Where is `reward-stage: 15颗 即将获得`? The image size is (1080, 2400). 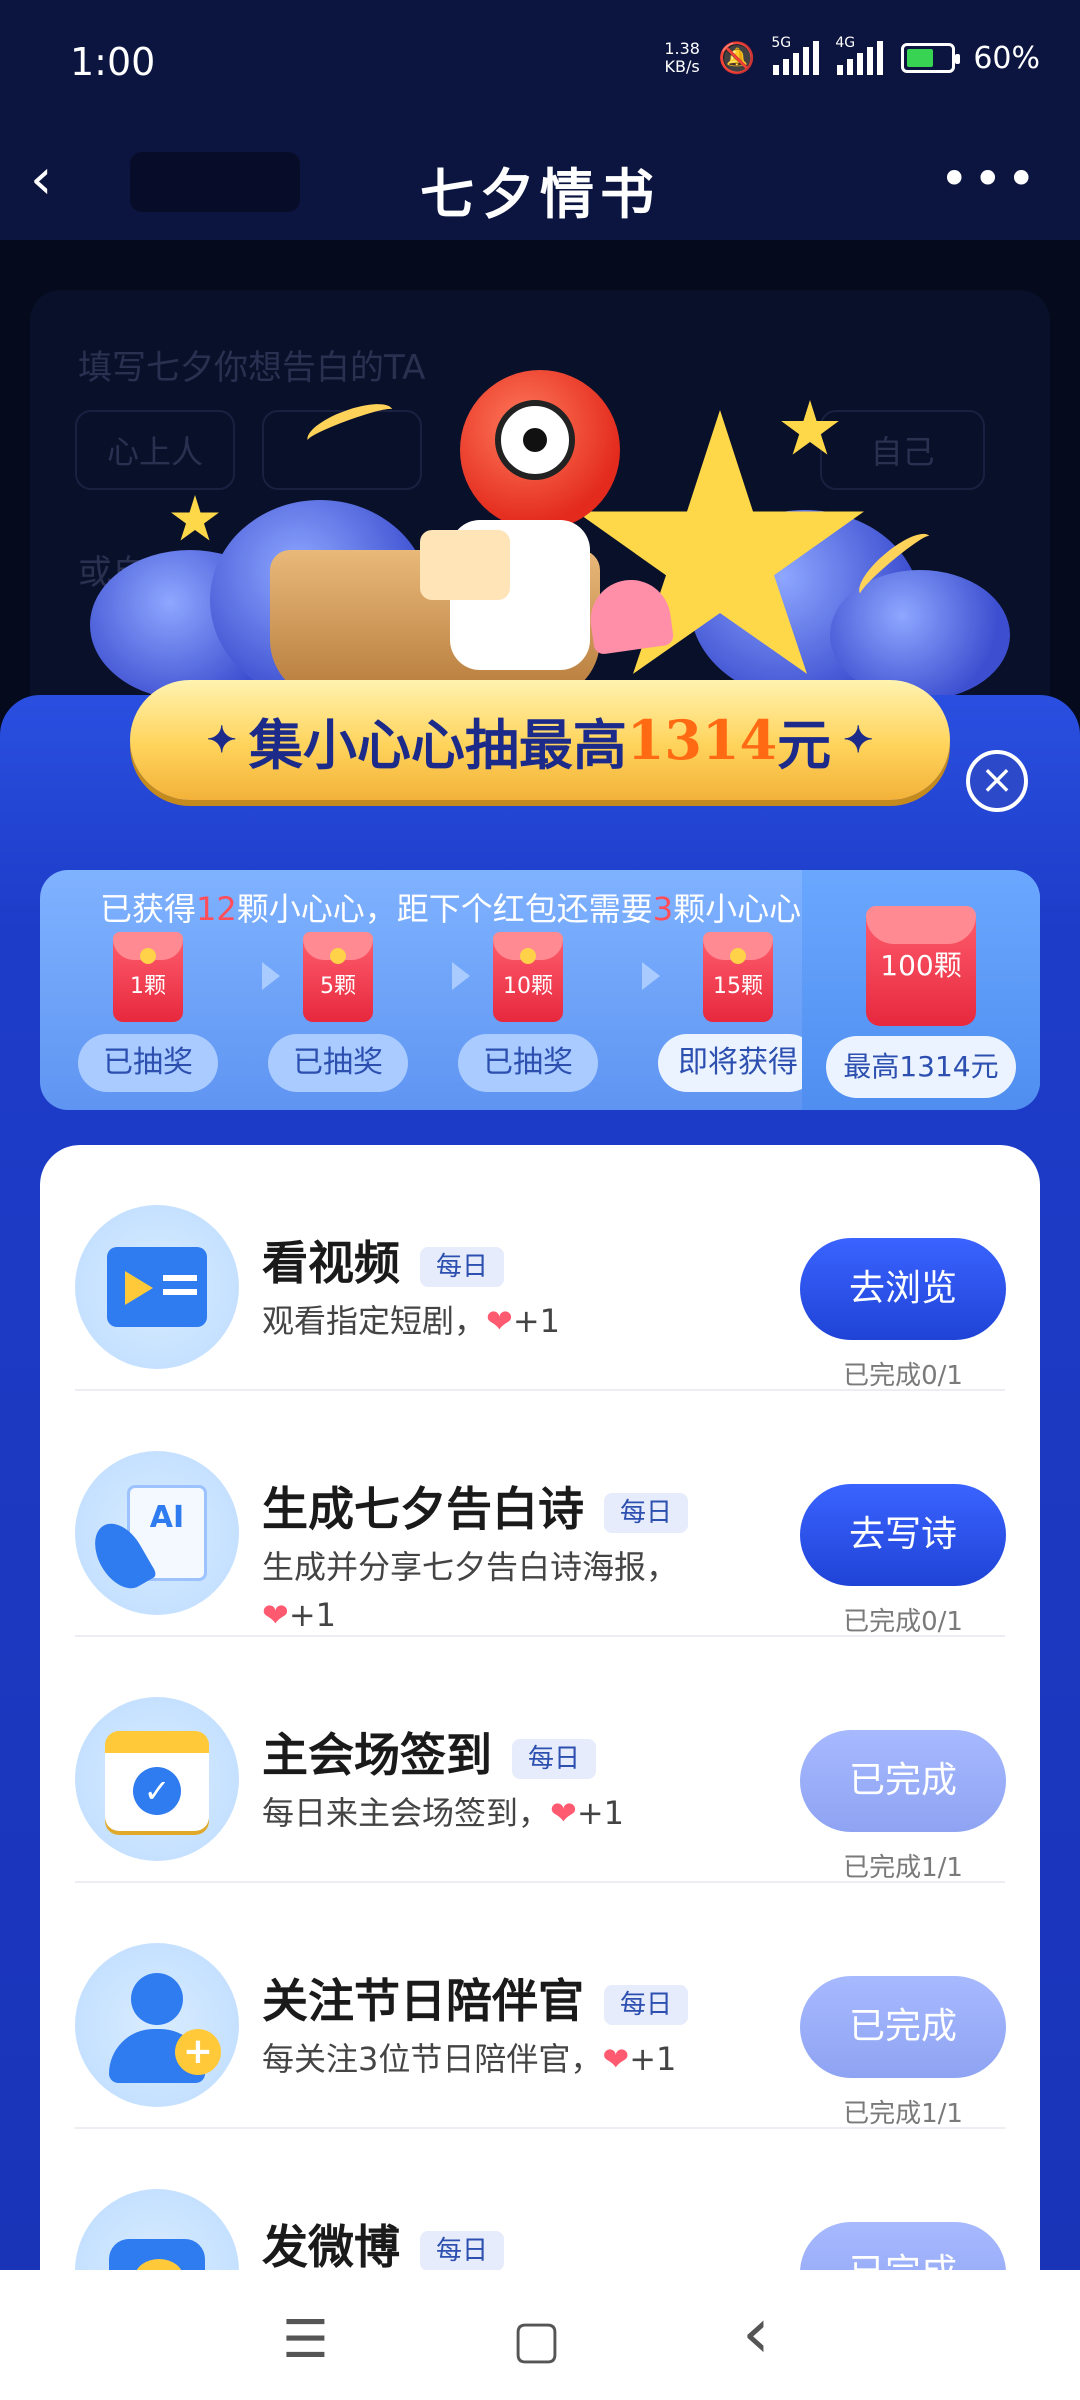 reward-stage: 15颗 即将获得 is located at coordinates (738, 1012).